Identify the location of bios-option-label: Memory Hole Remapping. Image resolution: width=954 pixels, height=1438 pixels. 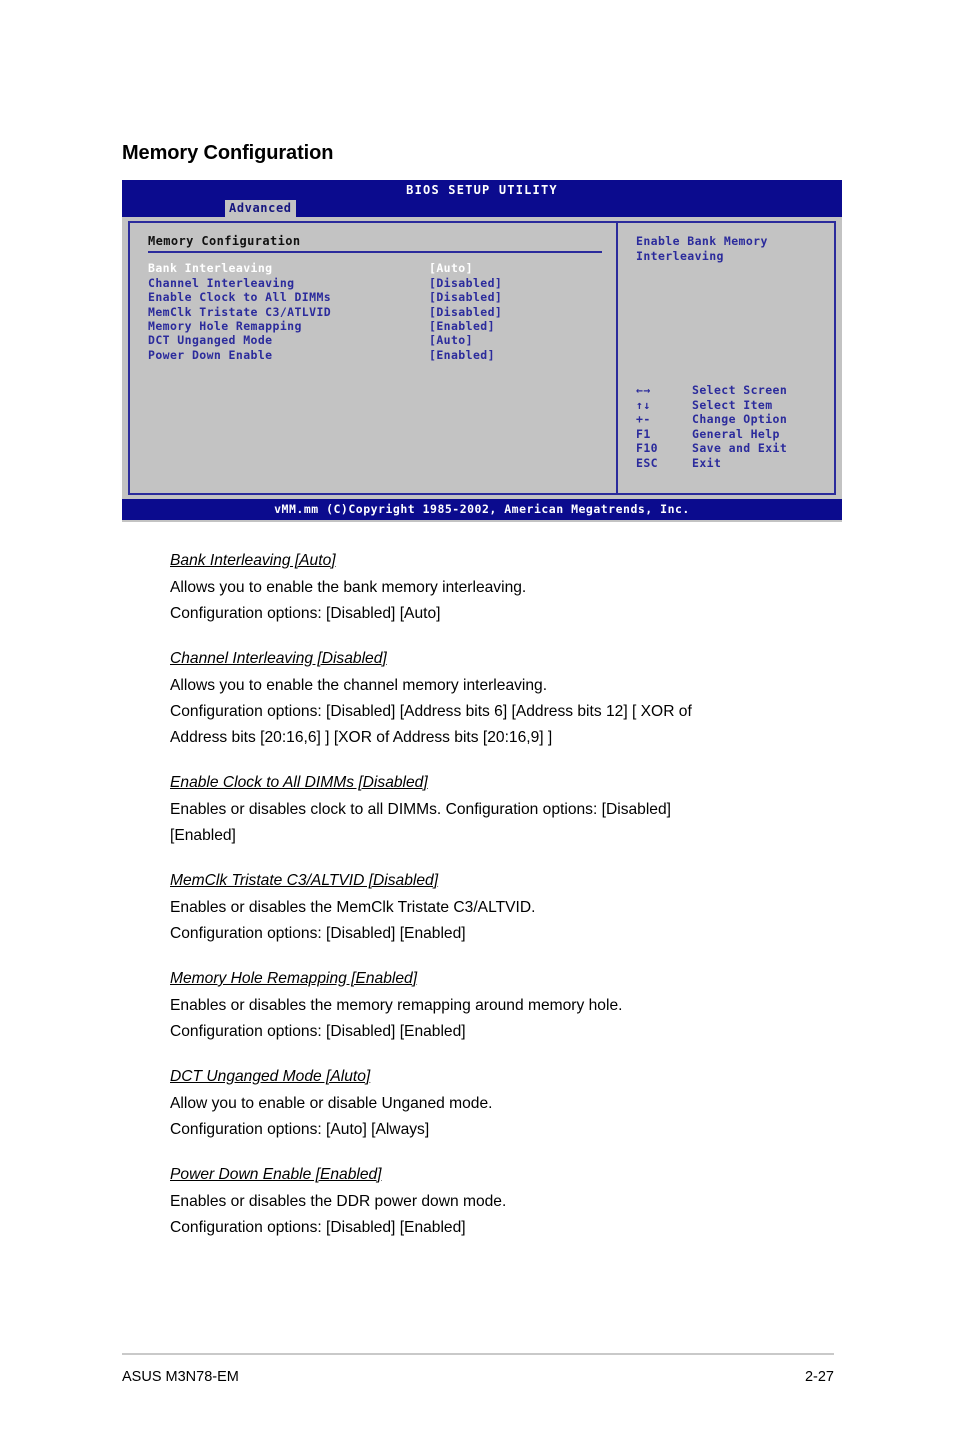
(225, 325).